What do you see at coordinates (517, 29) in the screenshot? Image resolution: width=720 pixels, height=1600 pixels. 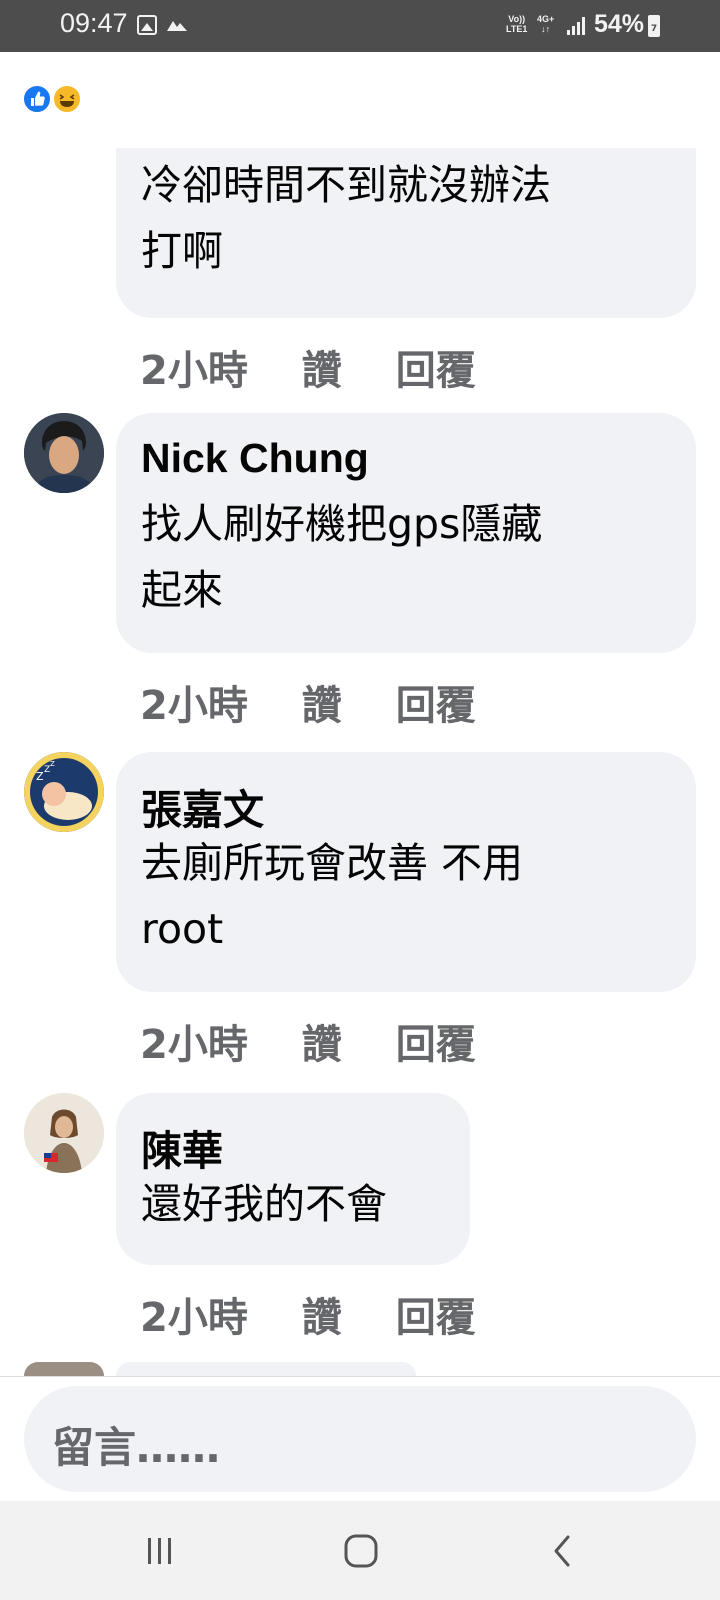 I see `volte-bottom: LTE1` at bounding box center [517, 29].